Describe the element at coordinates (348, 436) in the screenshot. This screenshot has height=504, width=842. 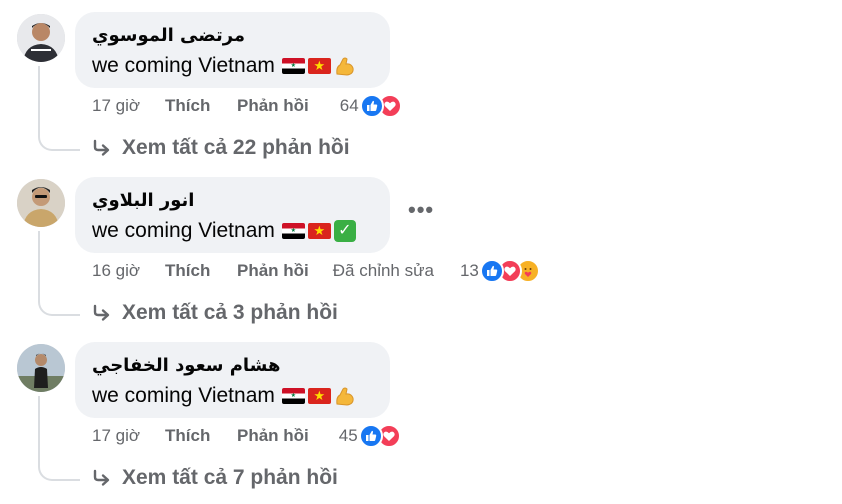
I see `reaction-count: 45` at that location.